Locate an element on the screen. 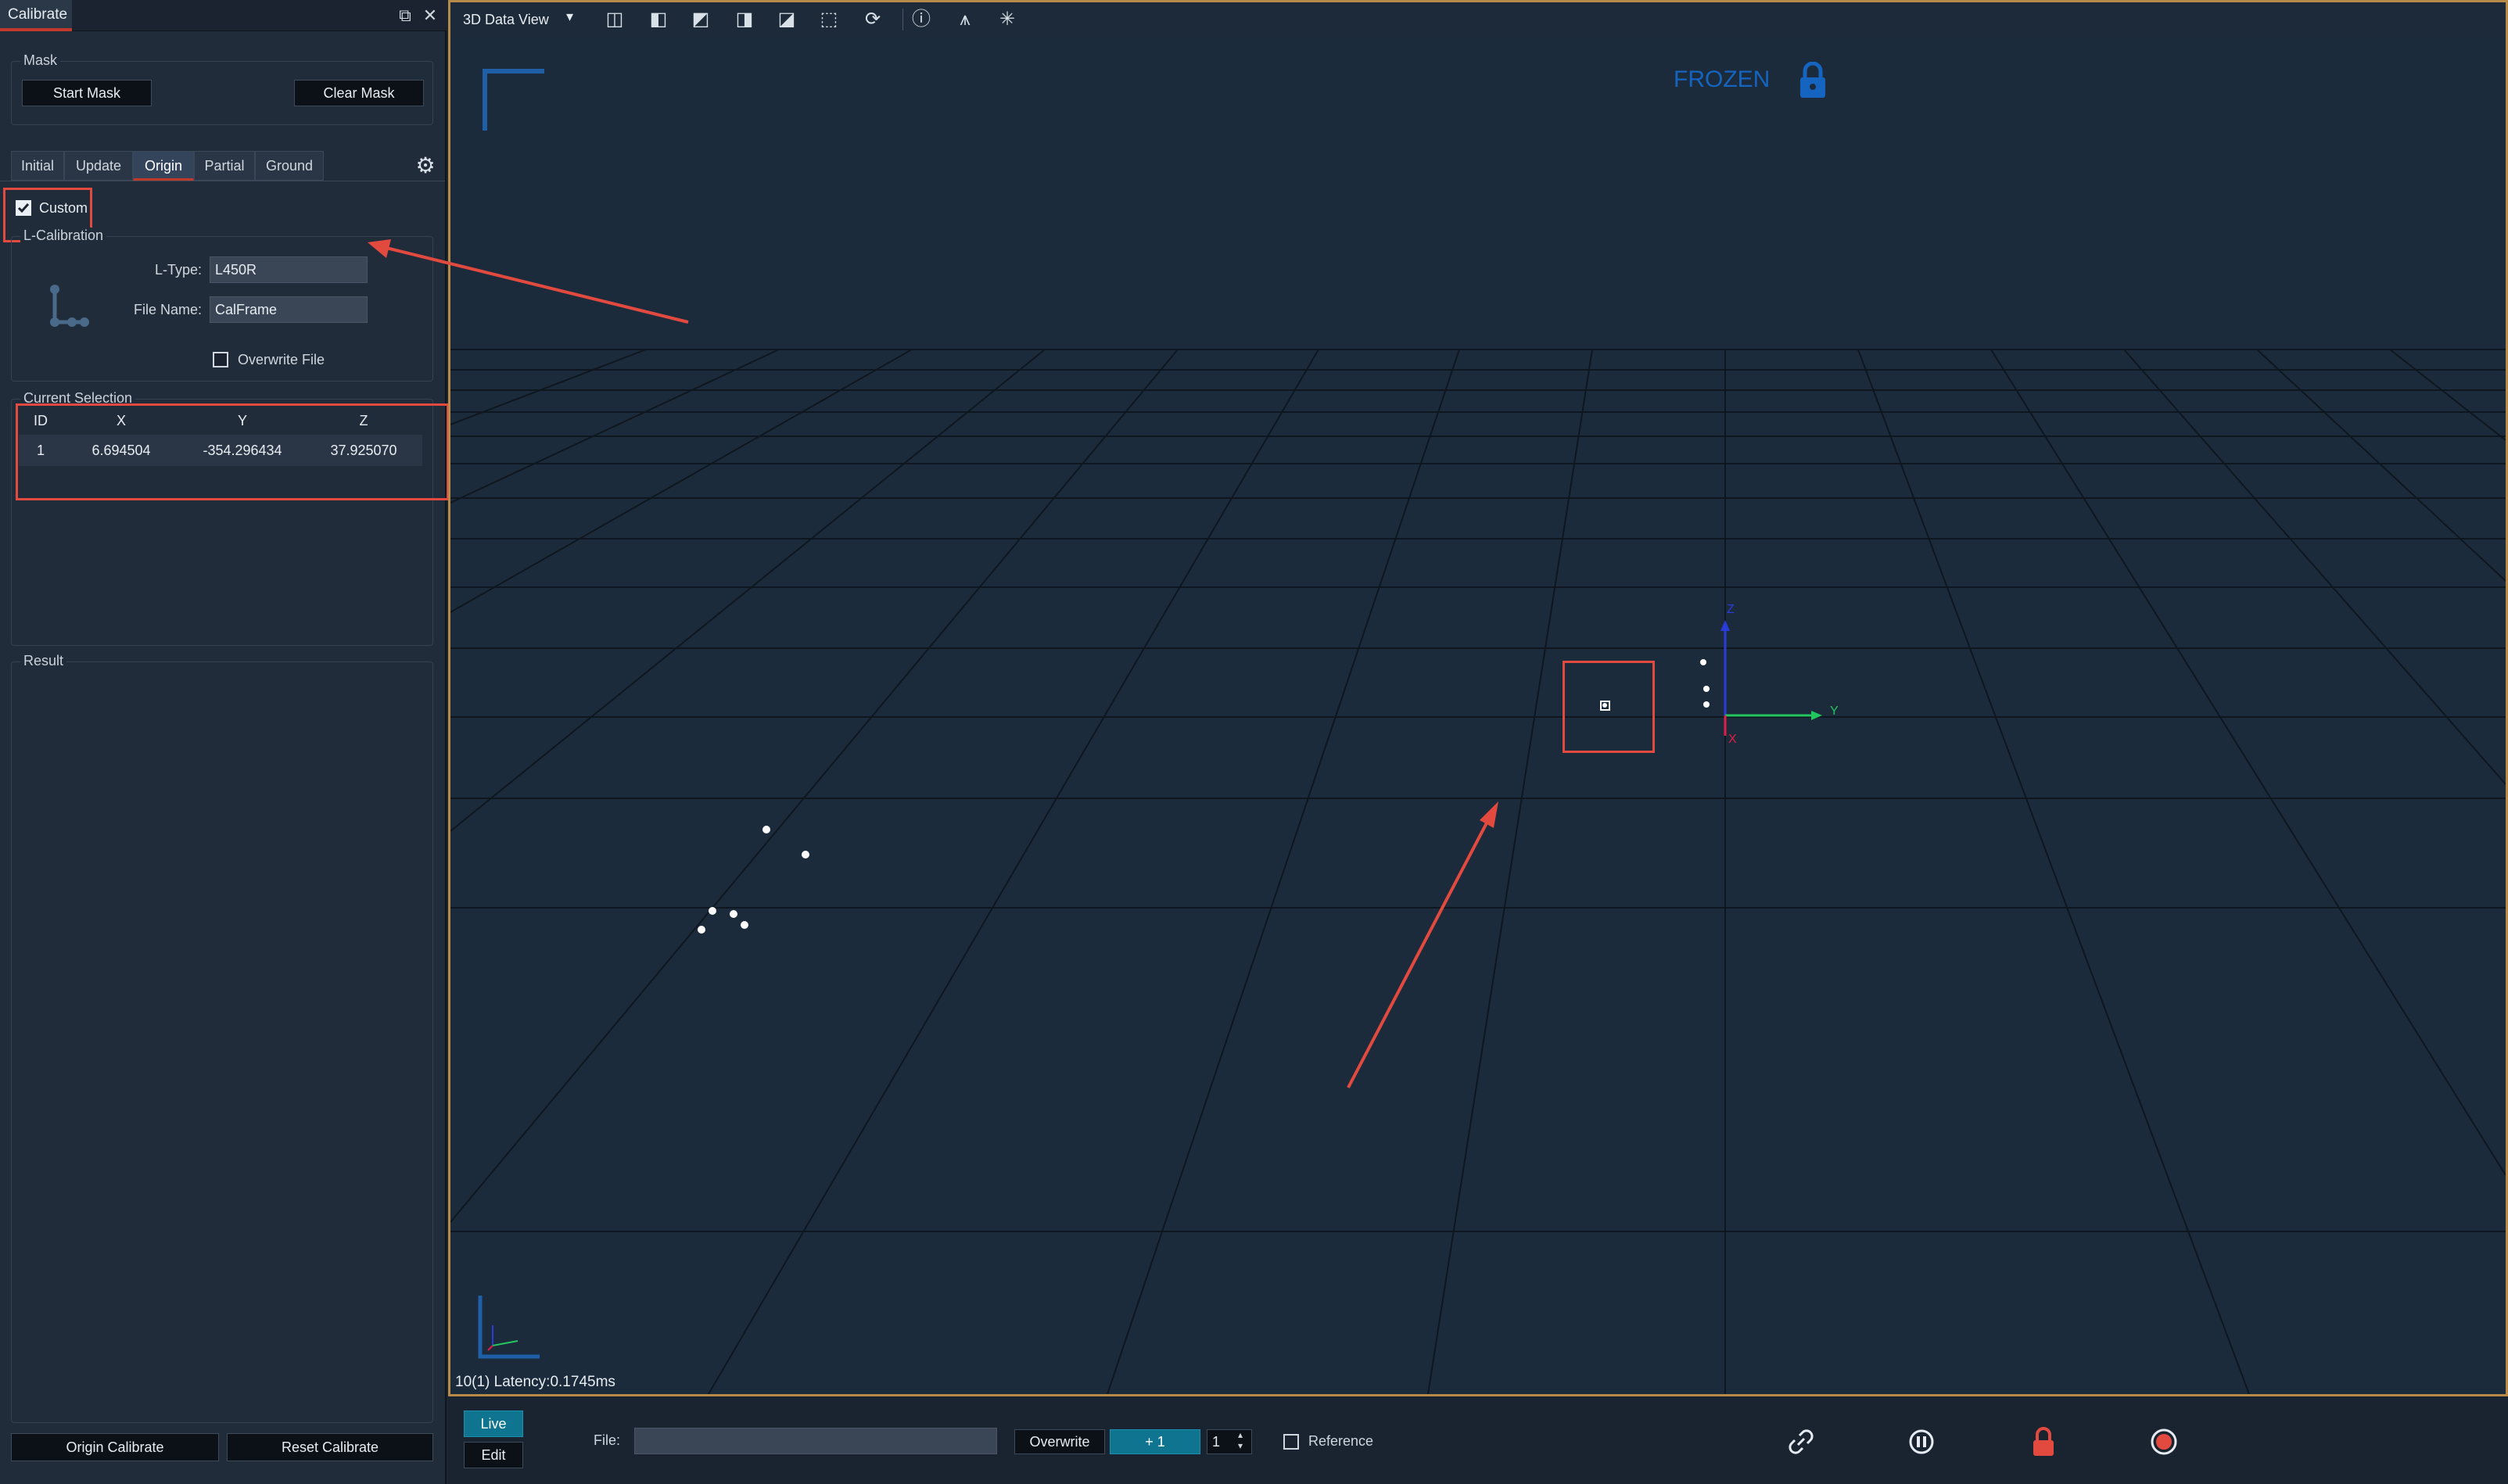 The height and width of the screenshot is (1484, 2508). filename-input: CalFrame is located at coordinates (289, 309).